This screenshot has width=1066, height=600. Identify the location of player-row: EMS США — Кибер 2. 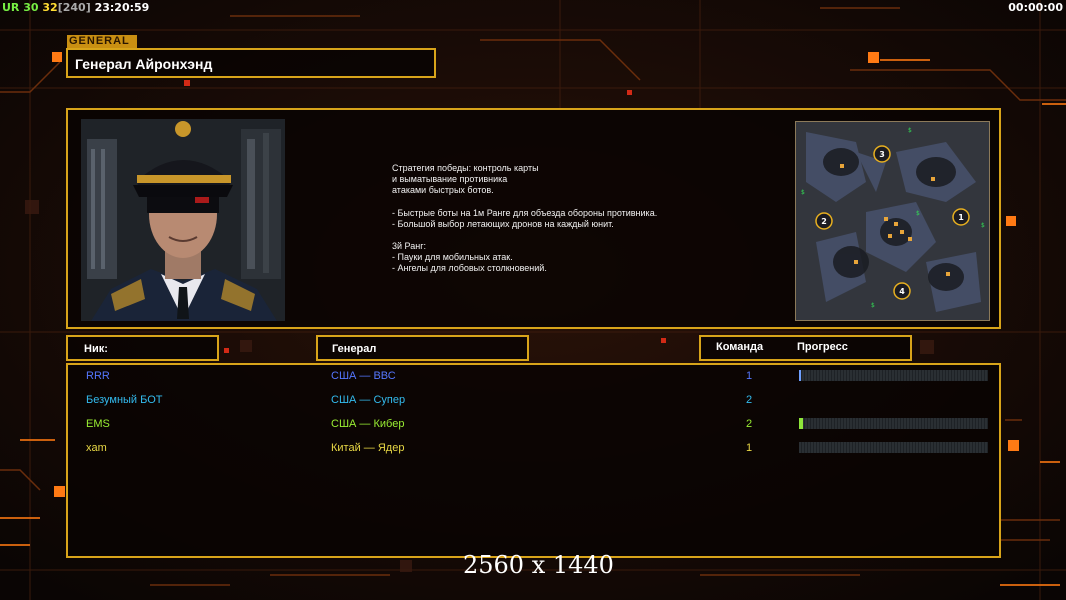
(533, 425).